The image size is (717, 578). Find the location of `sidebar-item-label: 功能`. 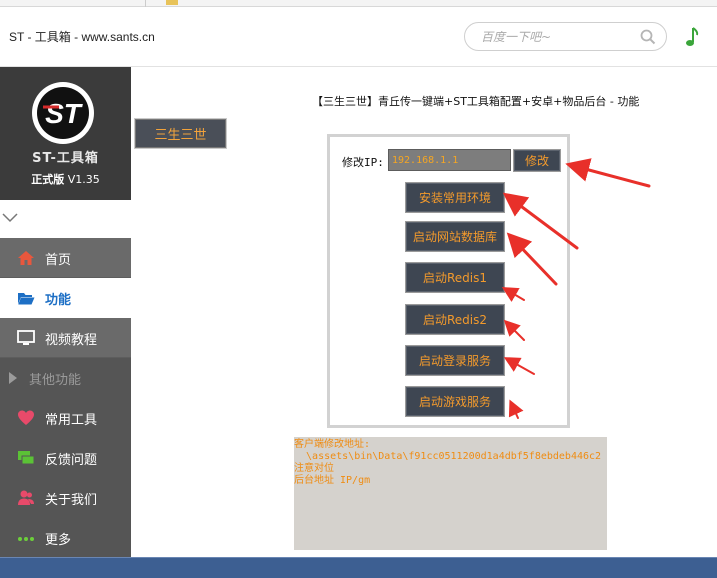

sidebar-item-label: 功能 is located at coordinates (58, 300).